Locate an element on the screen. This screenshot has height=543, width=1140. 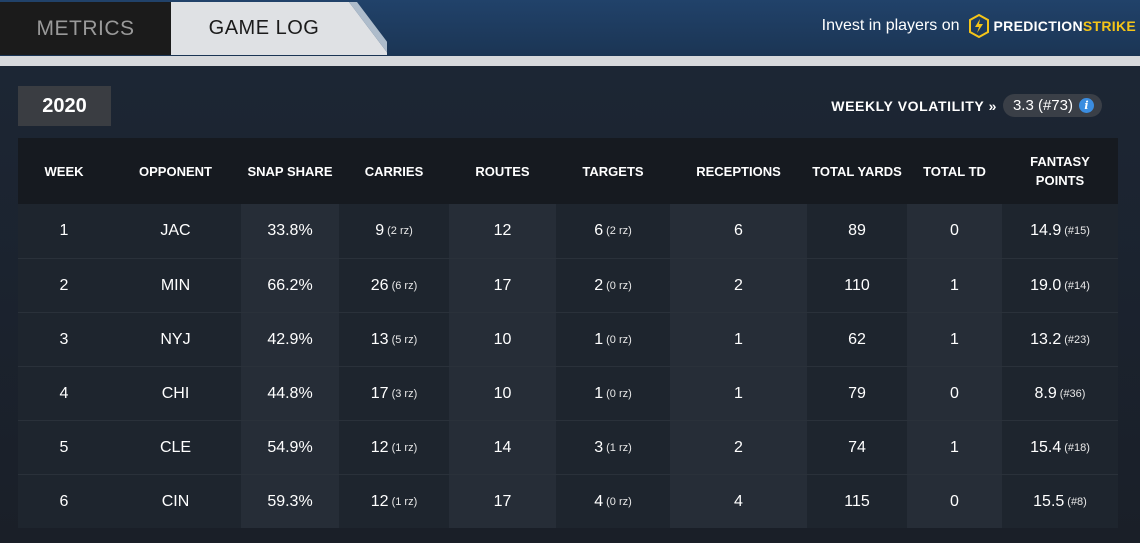
cell-snap-share-value: 54.9% is located at coordinates (290, 447).